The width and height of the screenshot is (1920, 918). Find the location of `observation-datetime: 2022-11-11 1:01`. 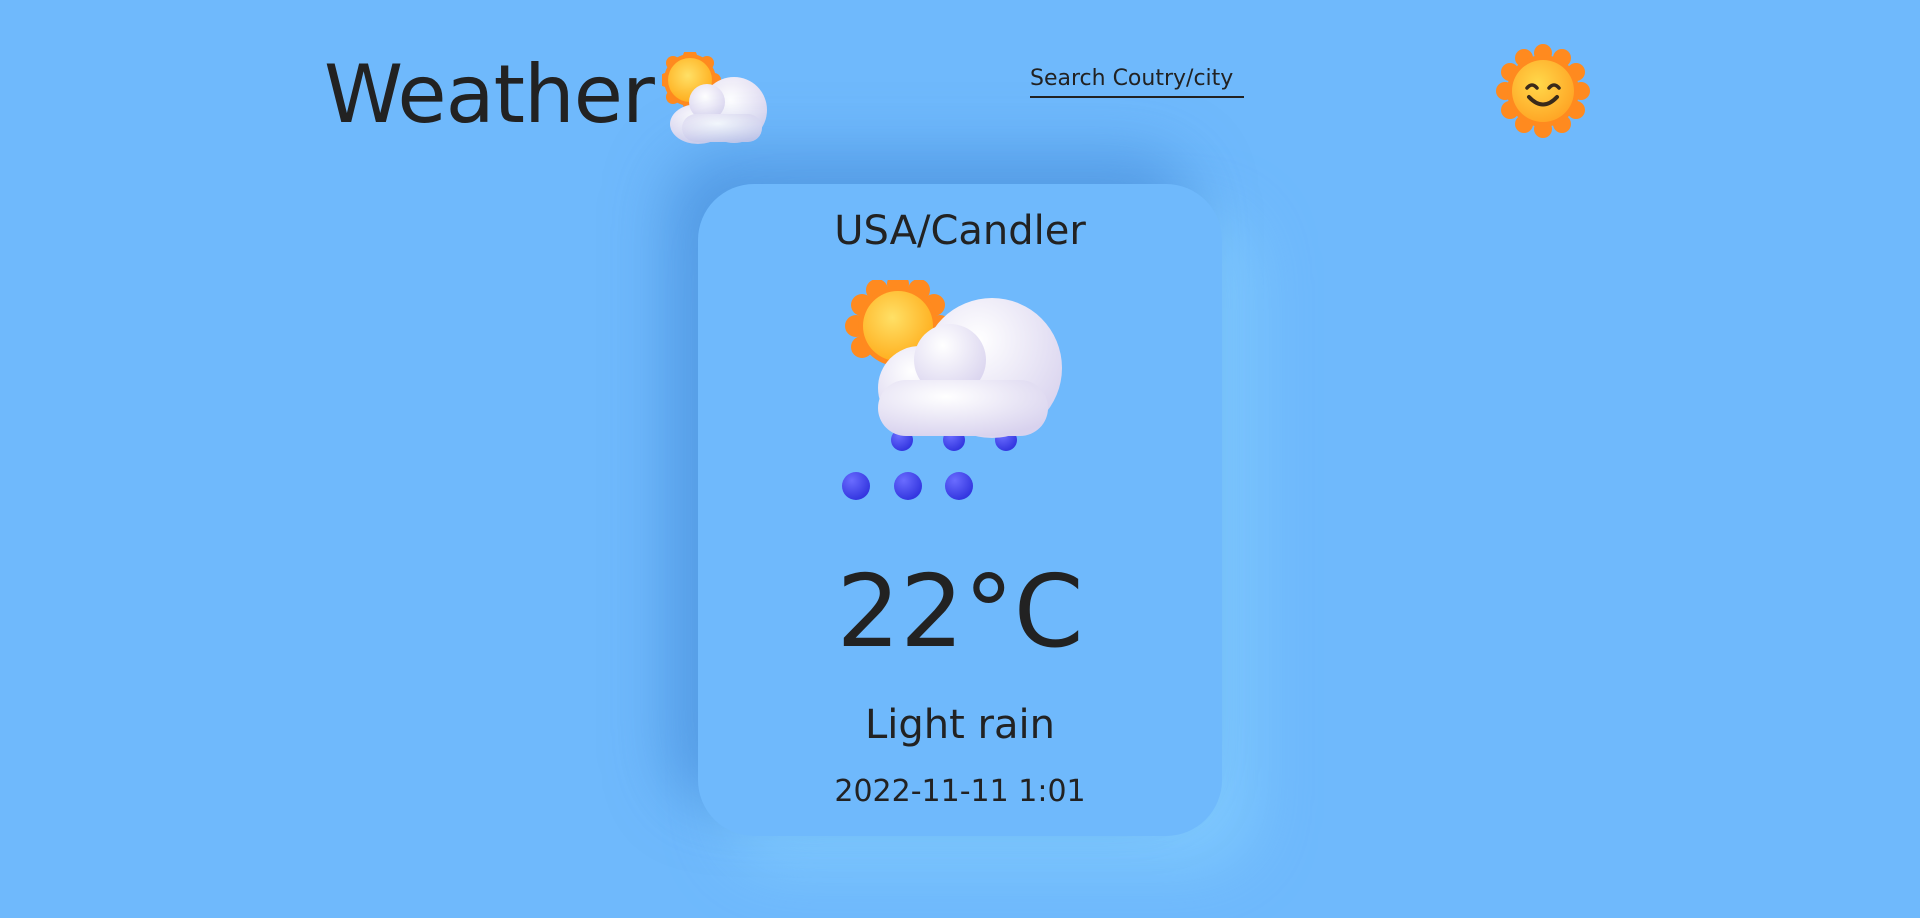

observation-datetime: 2022-11-11 1:01 is located at coordinates (960, 791).